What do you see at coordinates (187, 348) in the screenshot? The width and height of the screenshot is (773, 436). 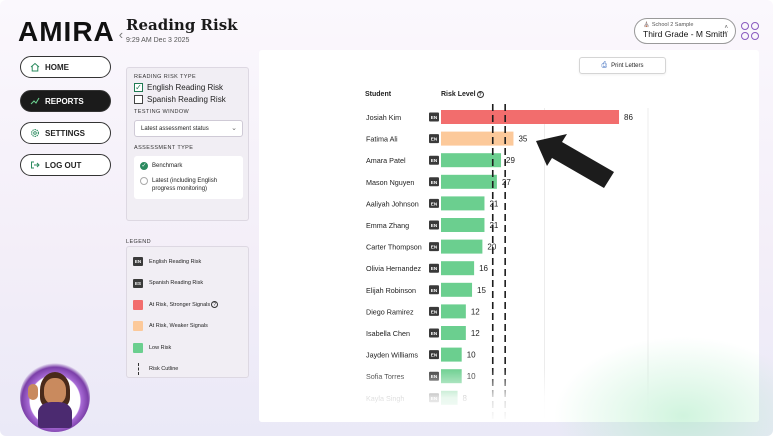 I see `legend-item: Low Risk` at bounding box center [187, 348].